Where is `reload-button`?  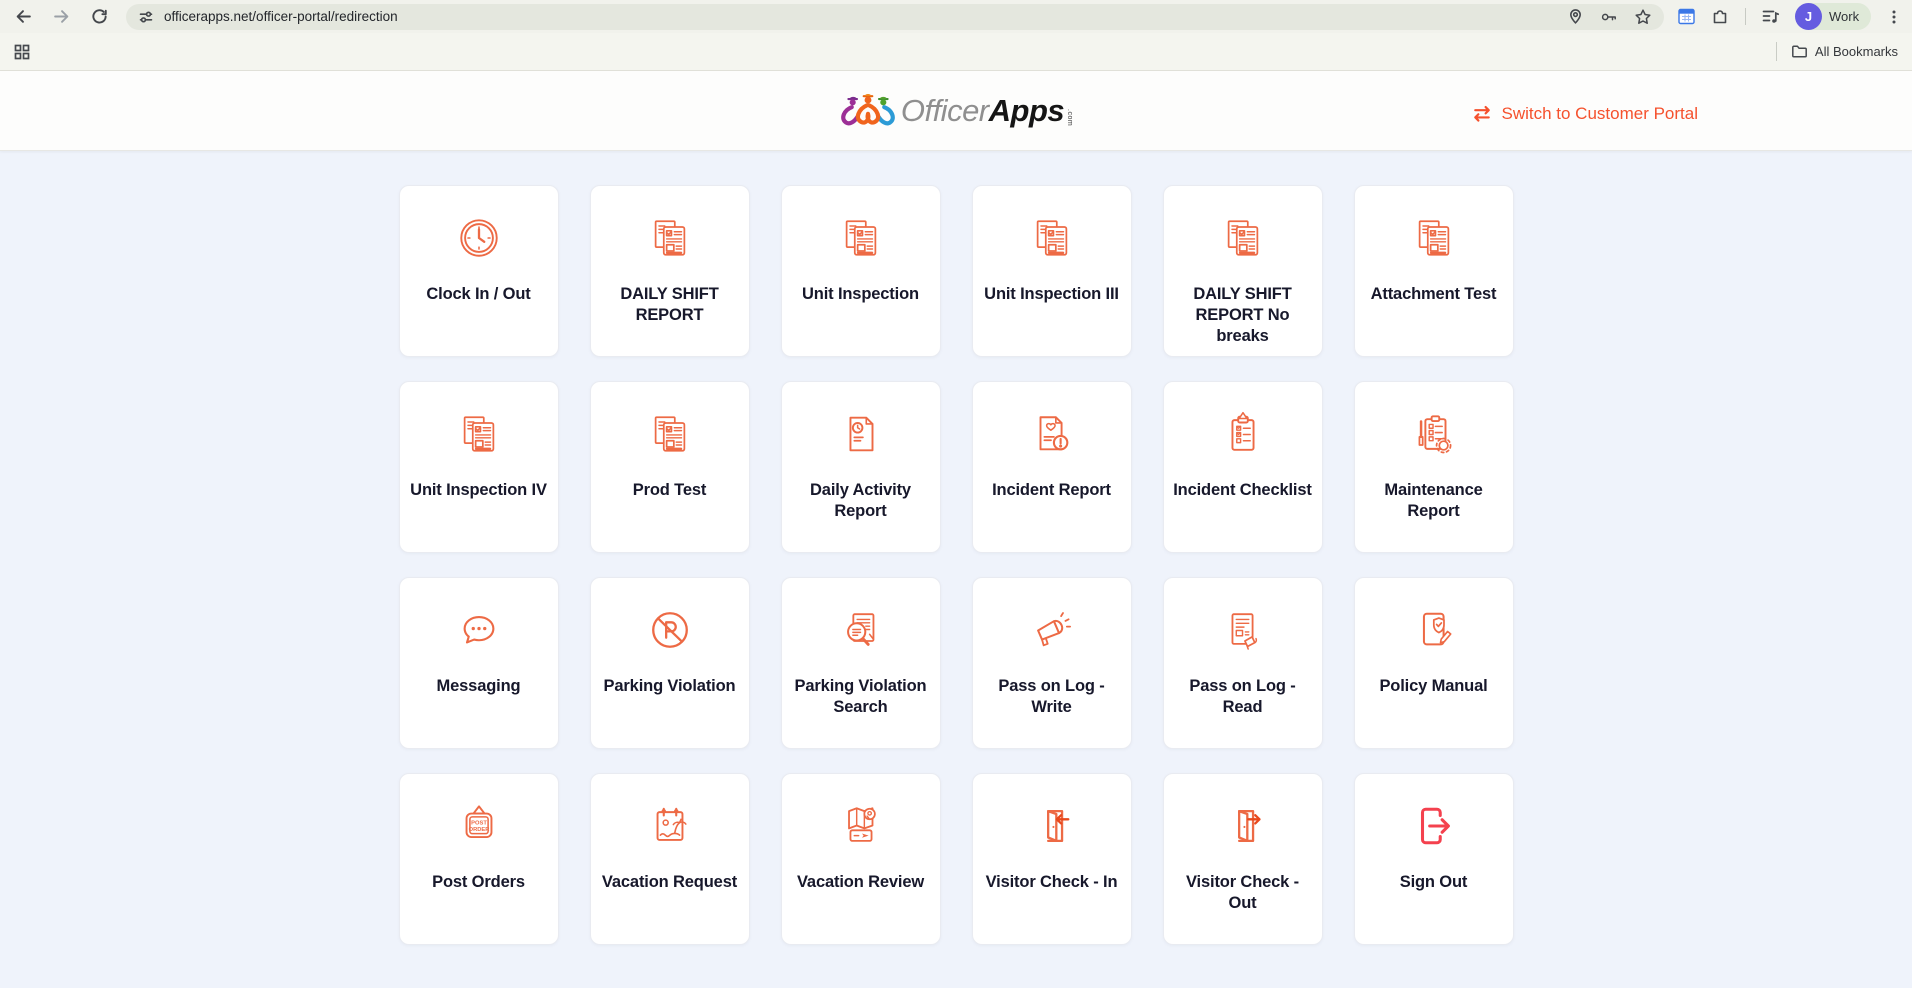
reload-button is located at coordinates (99, 17).